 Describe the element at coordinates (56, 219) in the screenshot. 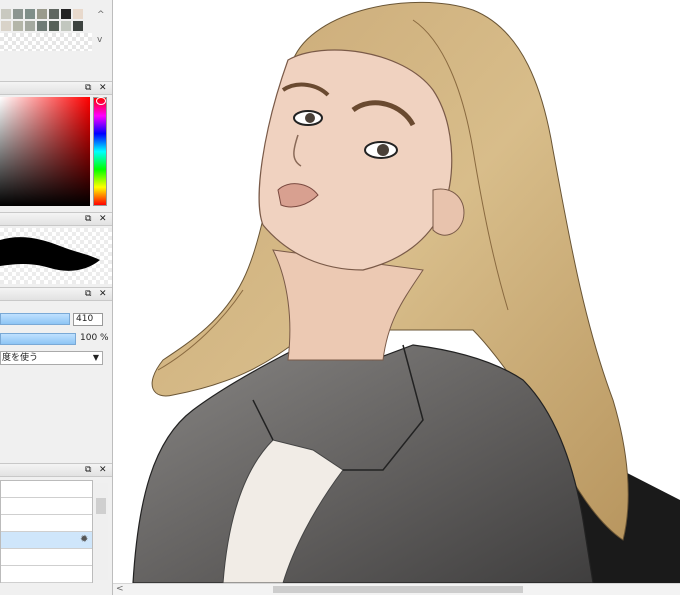

I see `brush-preview-titlebar: ⧉ ✕` at that location.